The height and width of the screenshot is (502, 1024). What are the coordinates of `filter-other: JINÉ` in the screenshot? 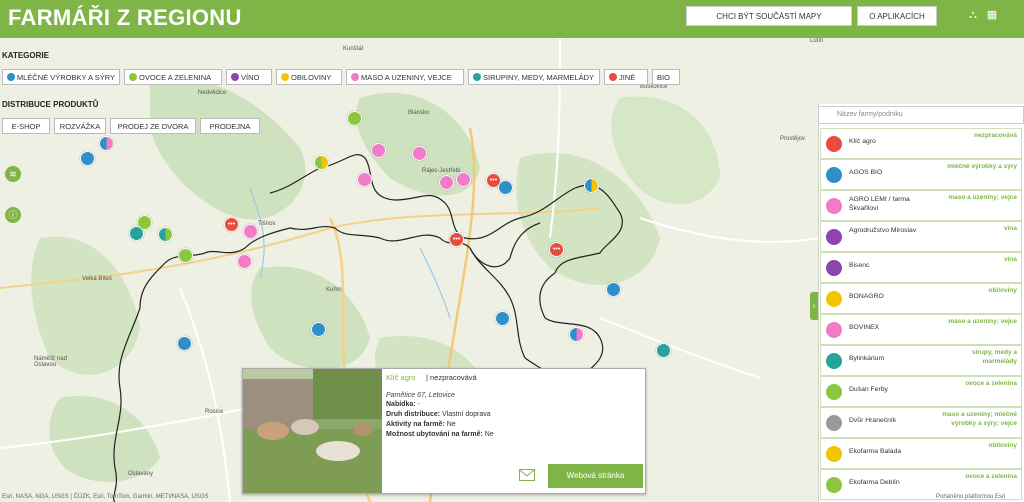 It's located at (626, 77).